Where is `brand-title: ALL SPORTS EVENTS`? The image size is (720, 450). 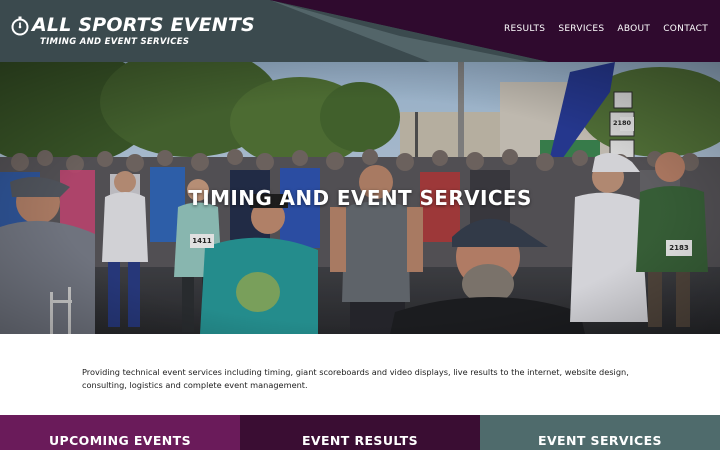 brand-title: ALL SPORTS EVENTS is located at coordinates (143, 25).